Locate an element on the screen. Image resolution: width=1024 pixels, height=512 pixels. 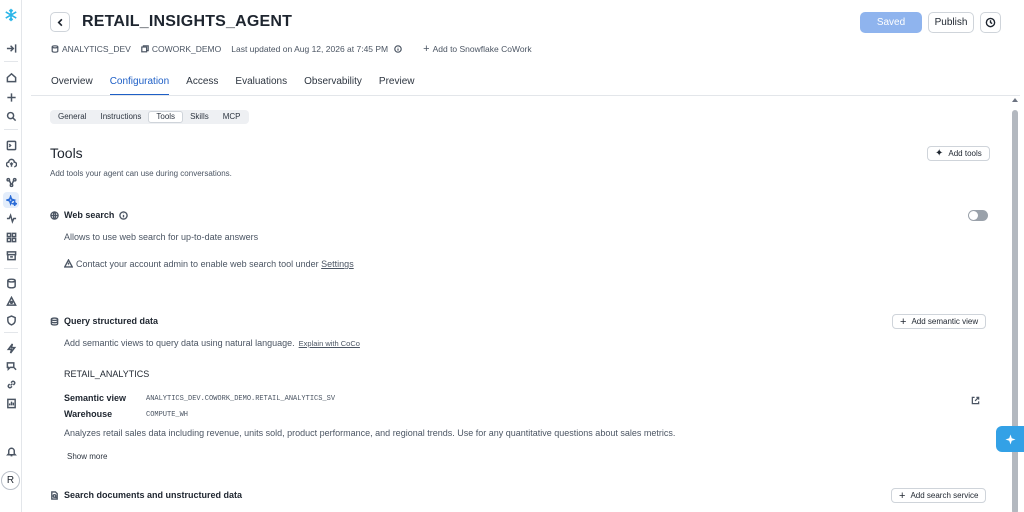
cloud-upload-icon is located at coordinates (11, 163).